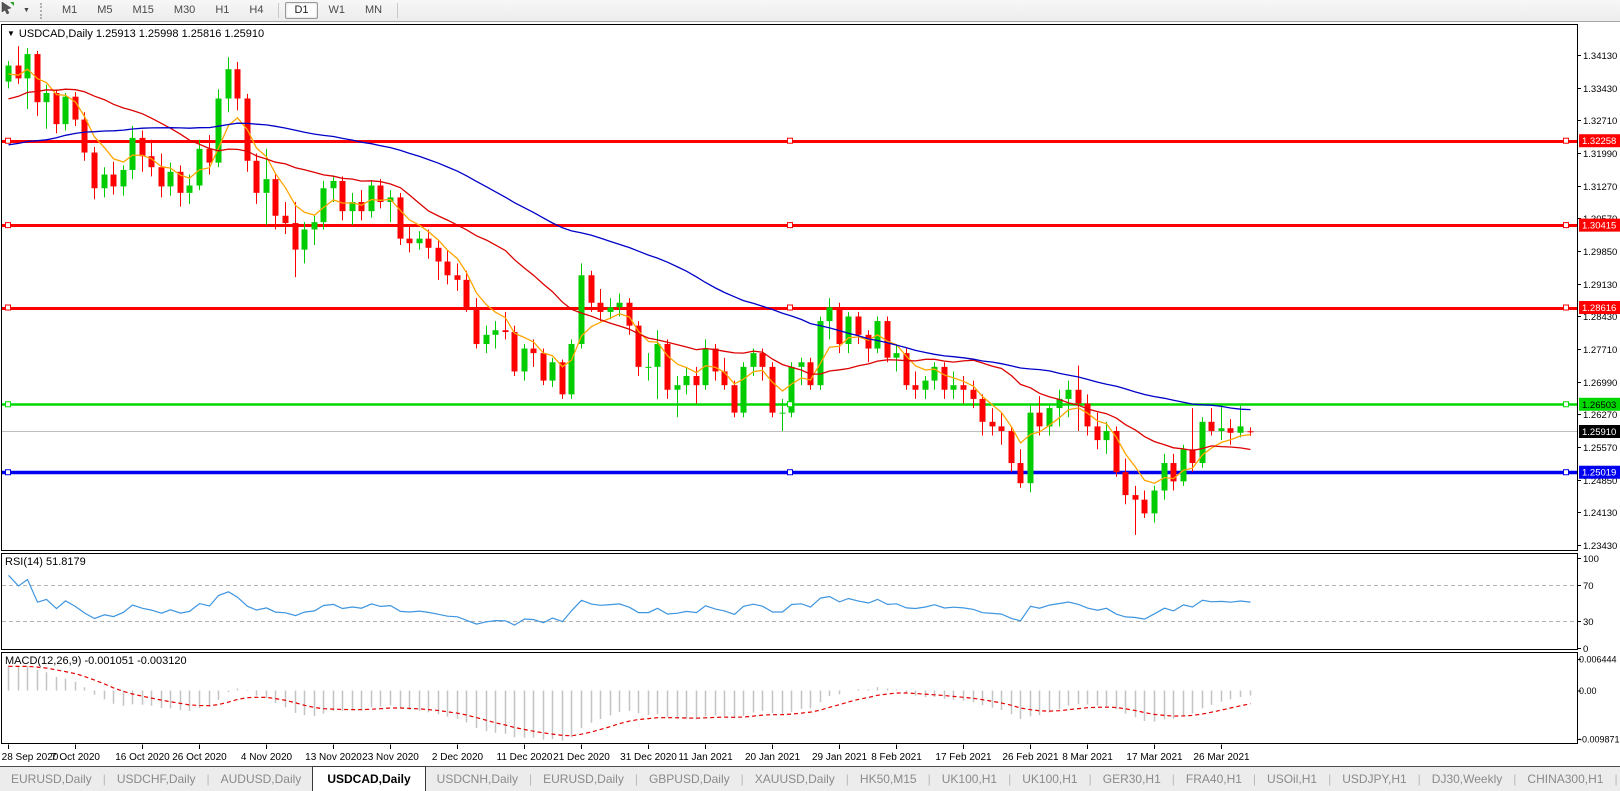 The image size is (1620, 791). Describe the element at coordinates (581, 757) in the screenshot. I see `date-axis-label: 21 Dec 2020` at that location.